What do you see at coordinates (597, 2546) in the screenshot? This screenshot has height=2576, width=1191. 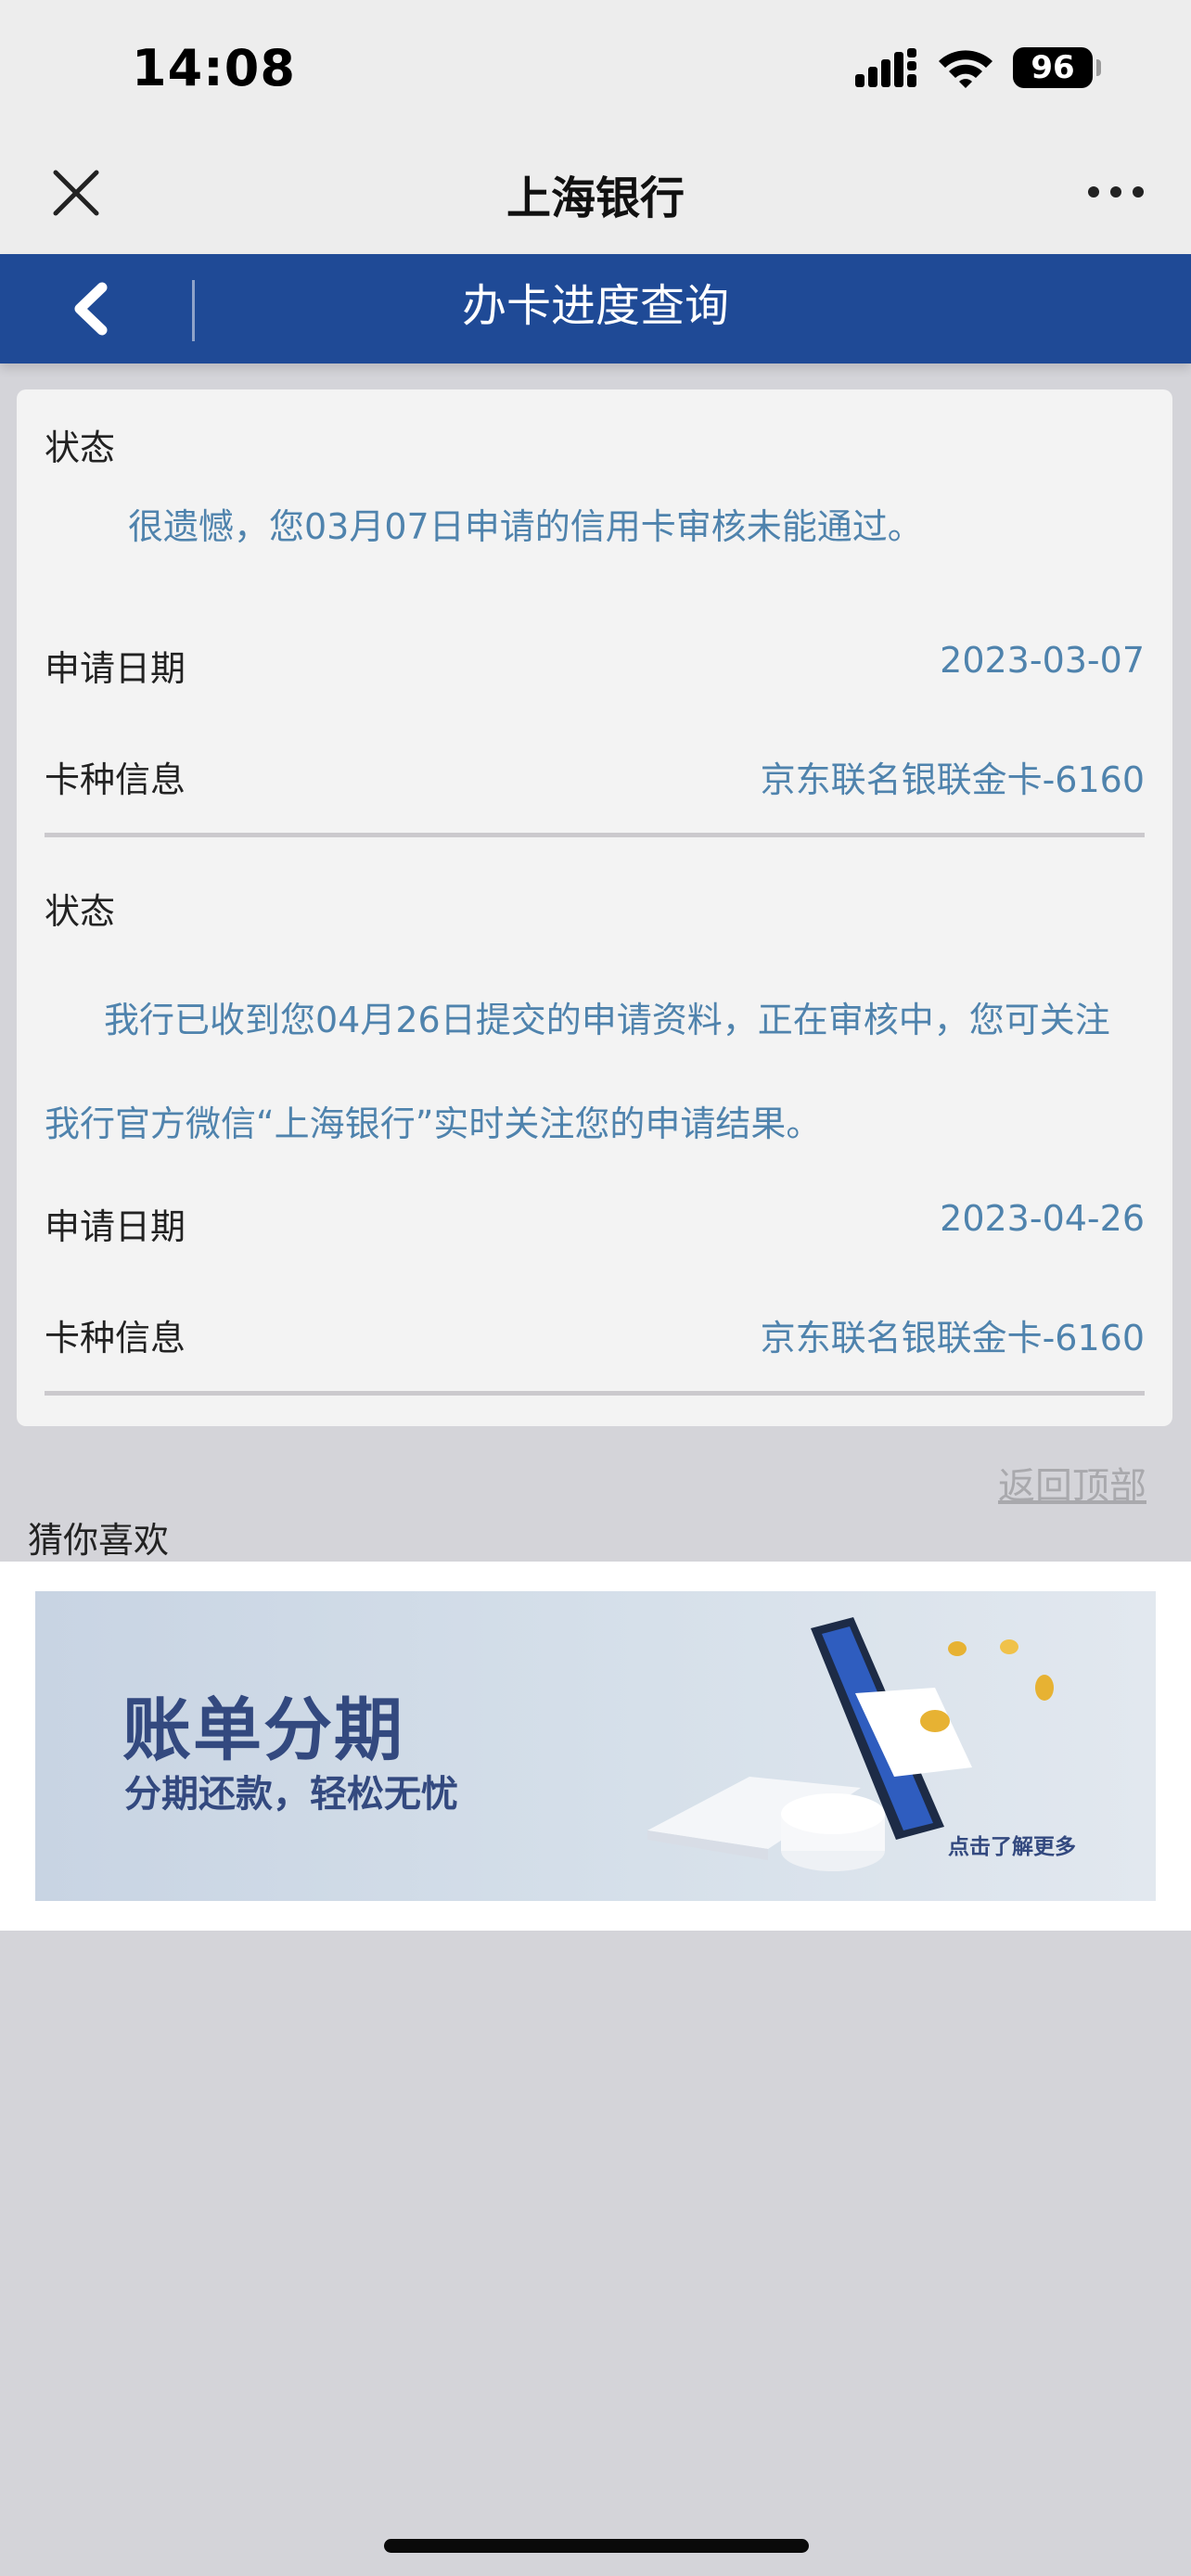 I see `home-indicator` at bounding box center [597, 2546].